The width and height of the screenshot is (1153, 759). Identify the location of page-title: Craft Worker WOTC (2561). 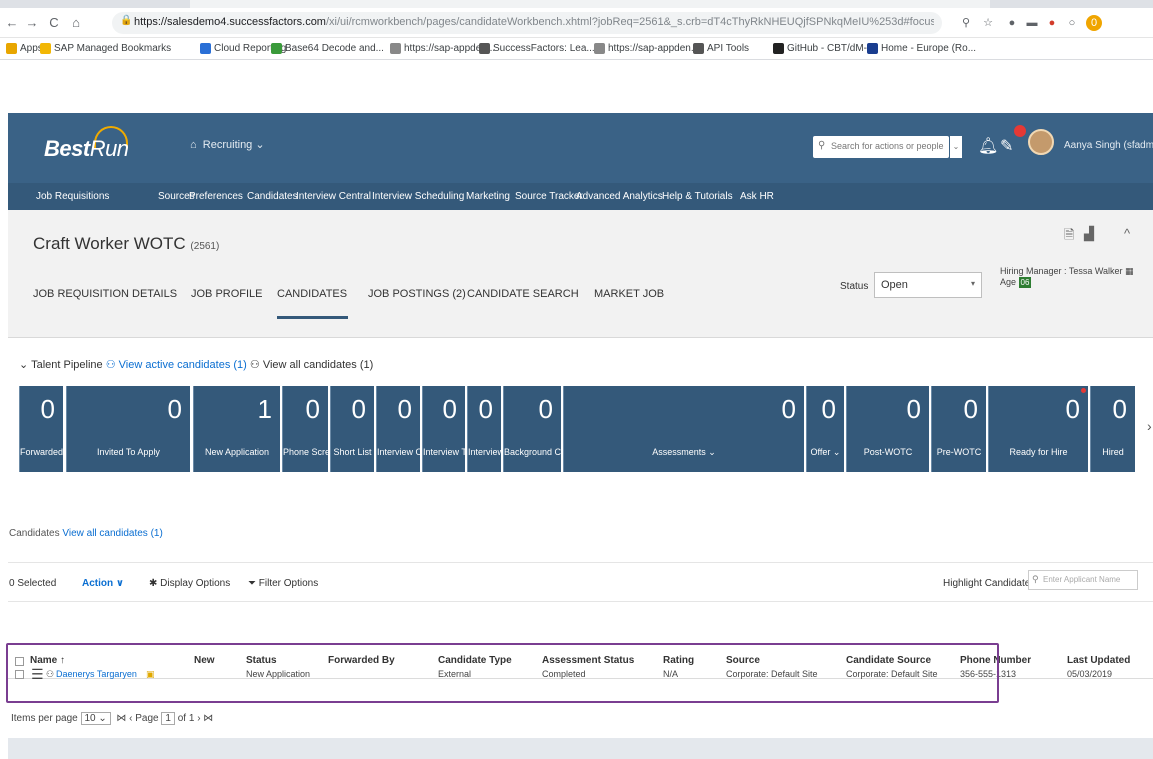
(126, 243).